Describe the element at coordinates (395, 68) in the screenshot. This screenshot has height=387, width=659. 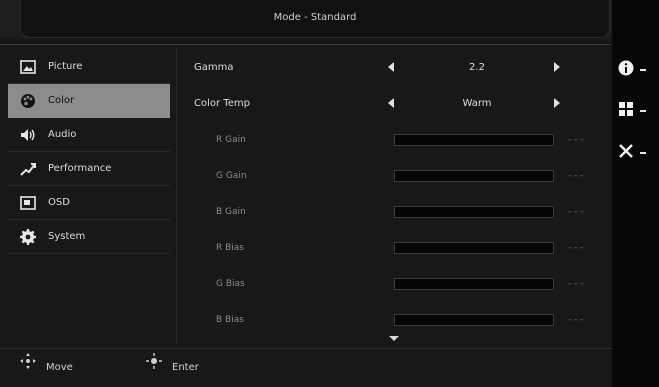
I see `gamma-setting: Gamma 2.2` at that location.